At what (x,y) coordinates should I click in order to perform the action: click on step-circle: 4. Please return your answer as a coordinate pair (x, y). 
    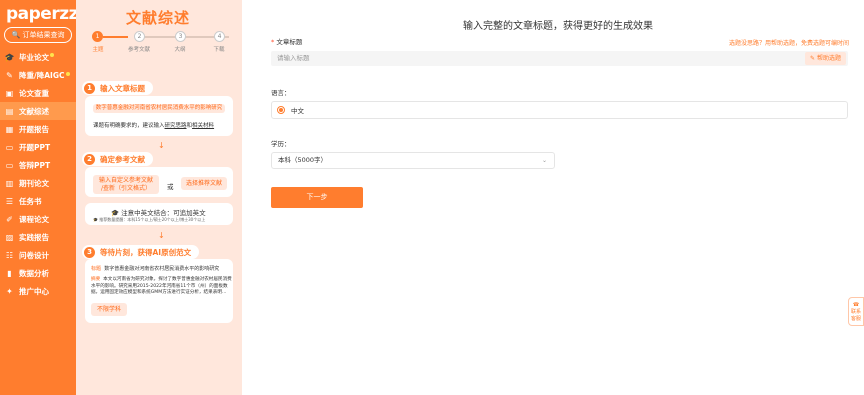
    Looking at the image, I should click on (219, 36).